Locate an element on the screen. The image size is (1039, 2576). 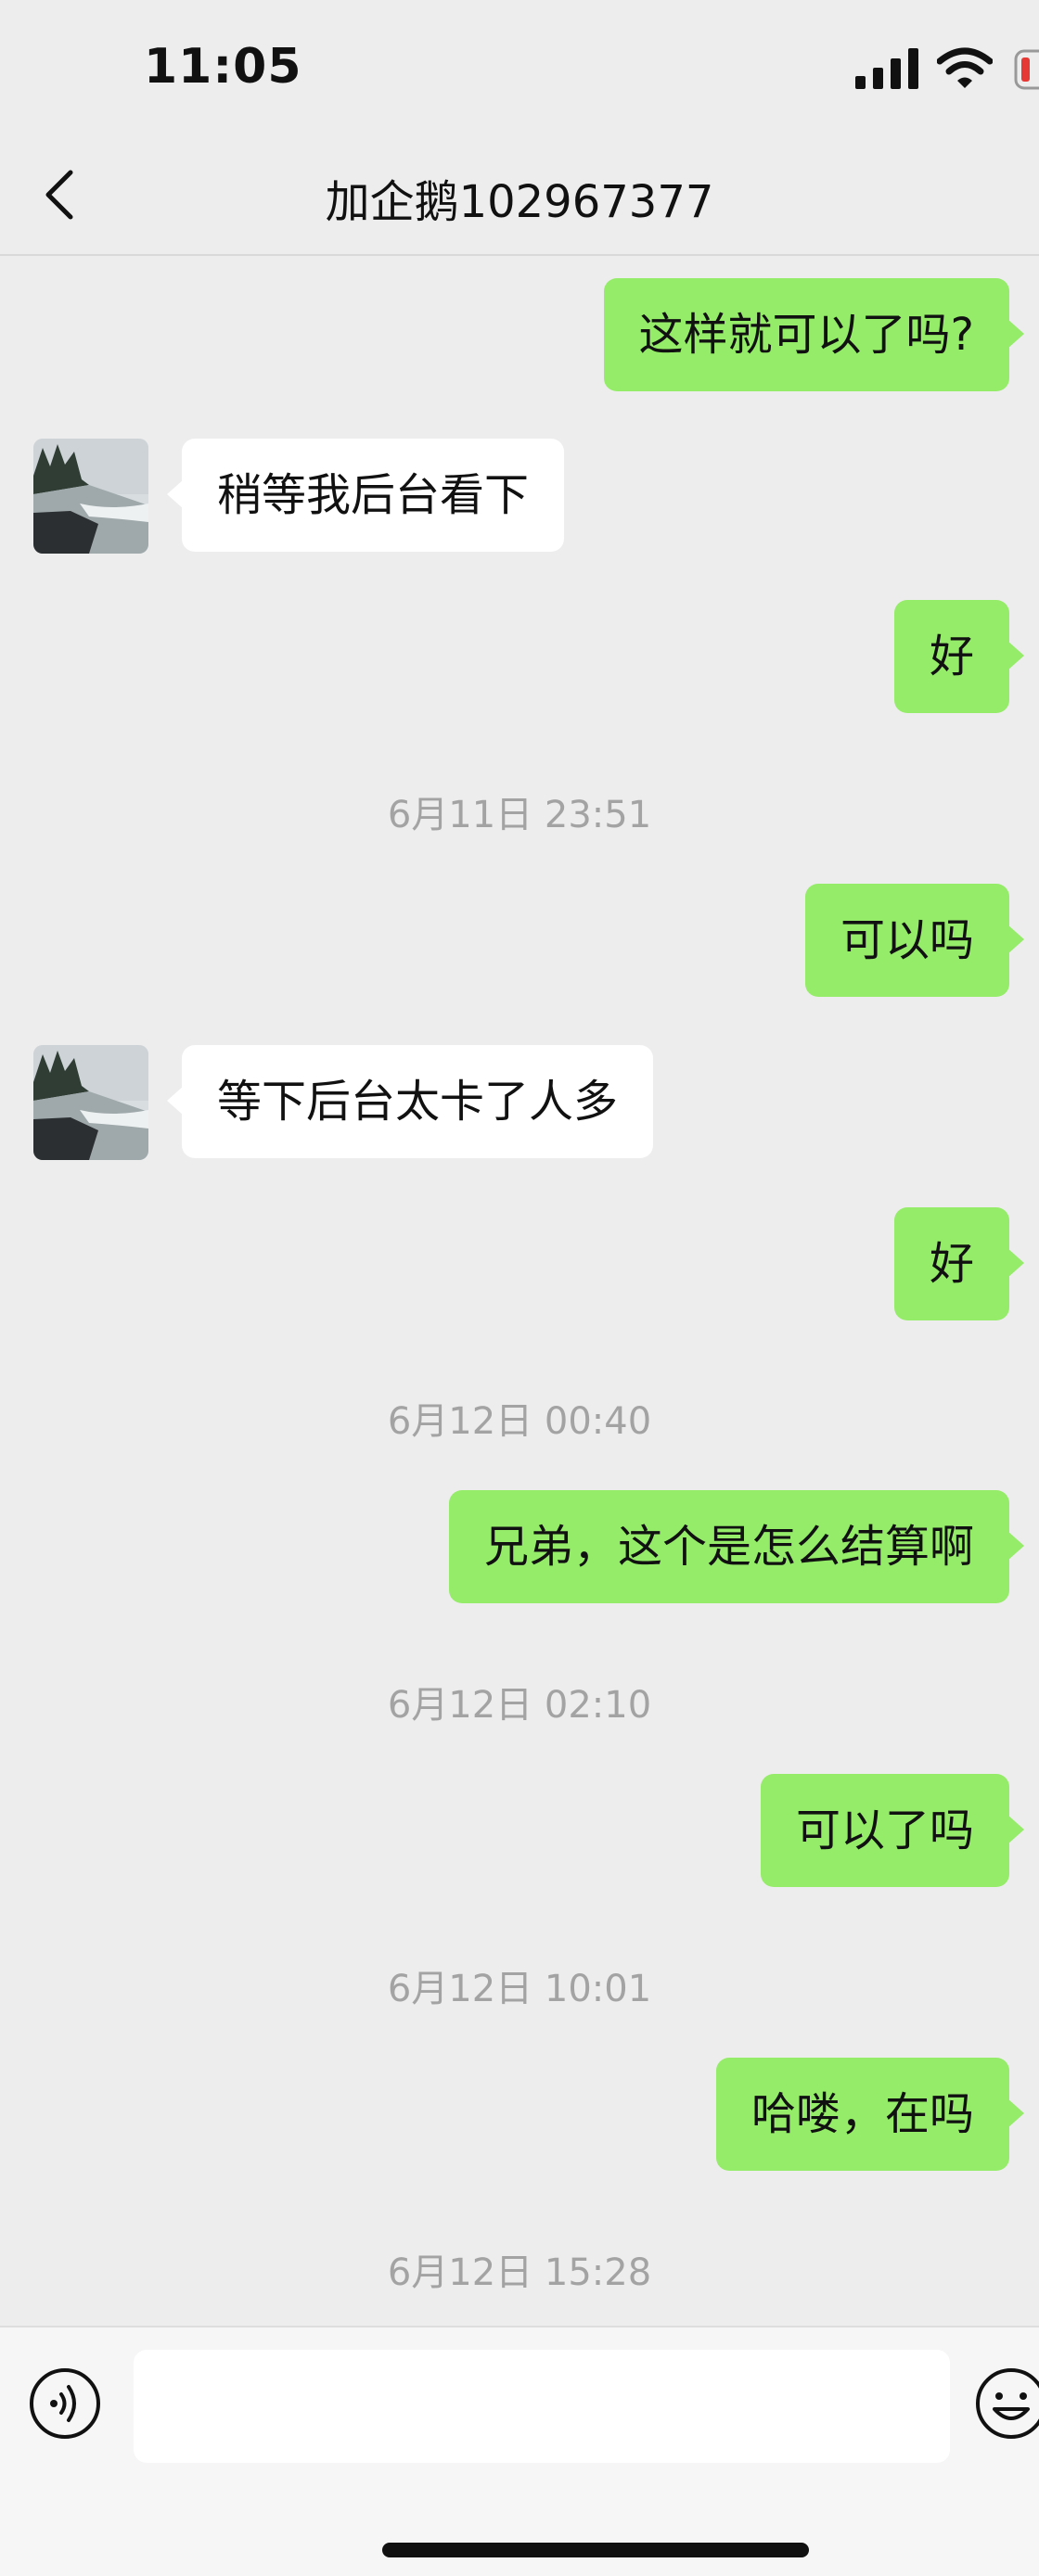
message-bubble-incoming: 稍等我后台看下 is located at coordinates (366, 495).